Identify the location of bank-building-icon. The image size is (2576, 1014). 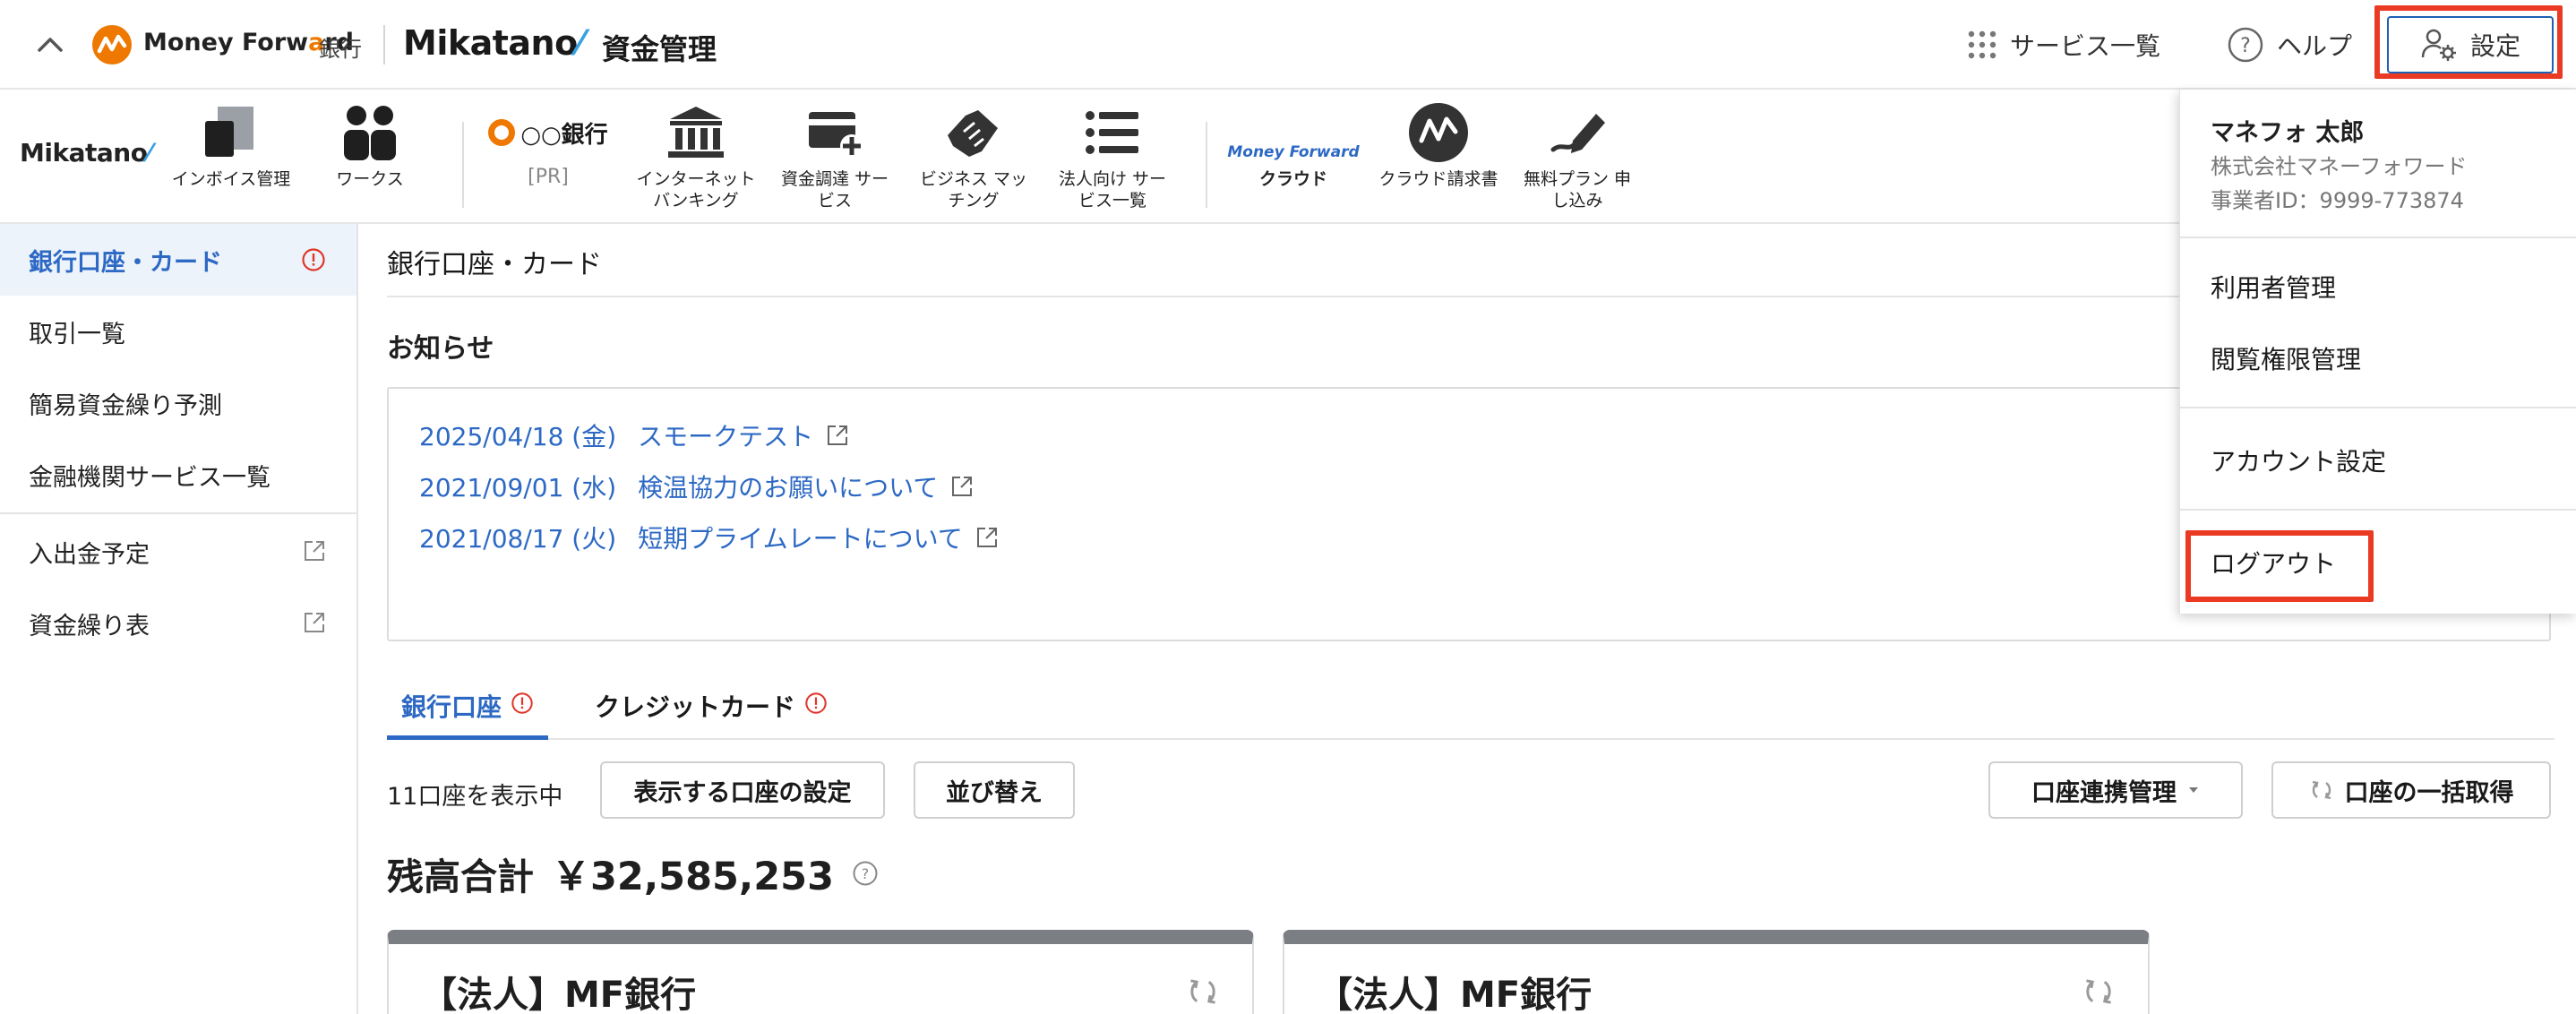
(696, 133).